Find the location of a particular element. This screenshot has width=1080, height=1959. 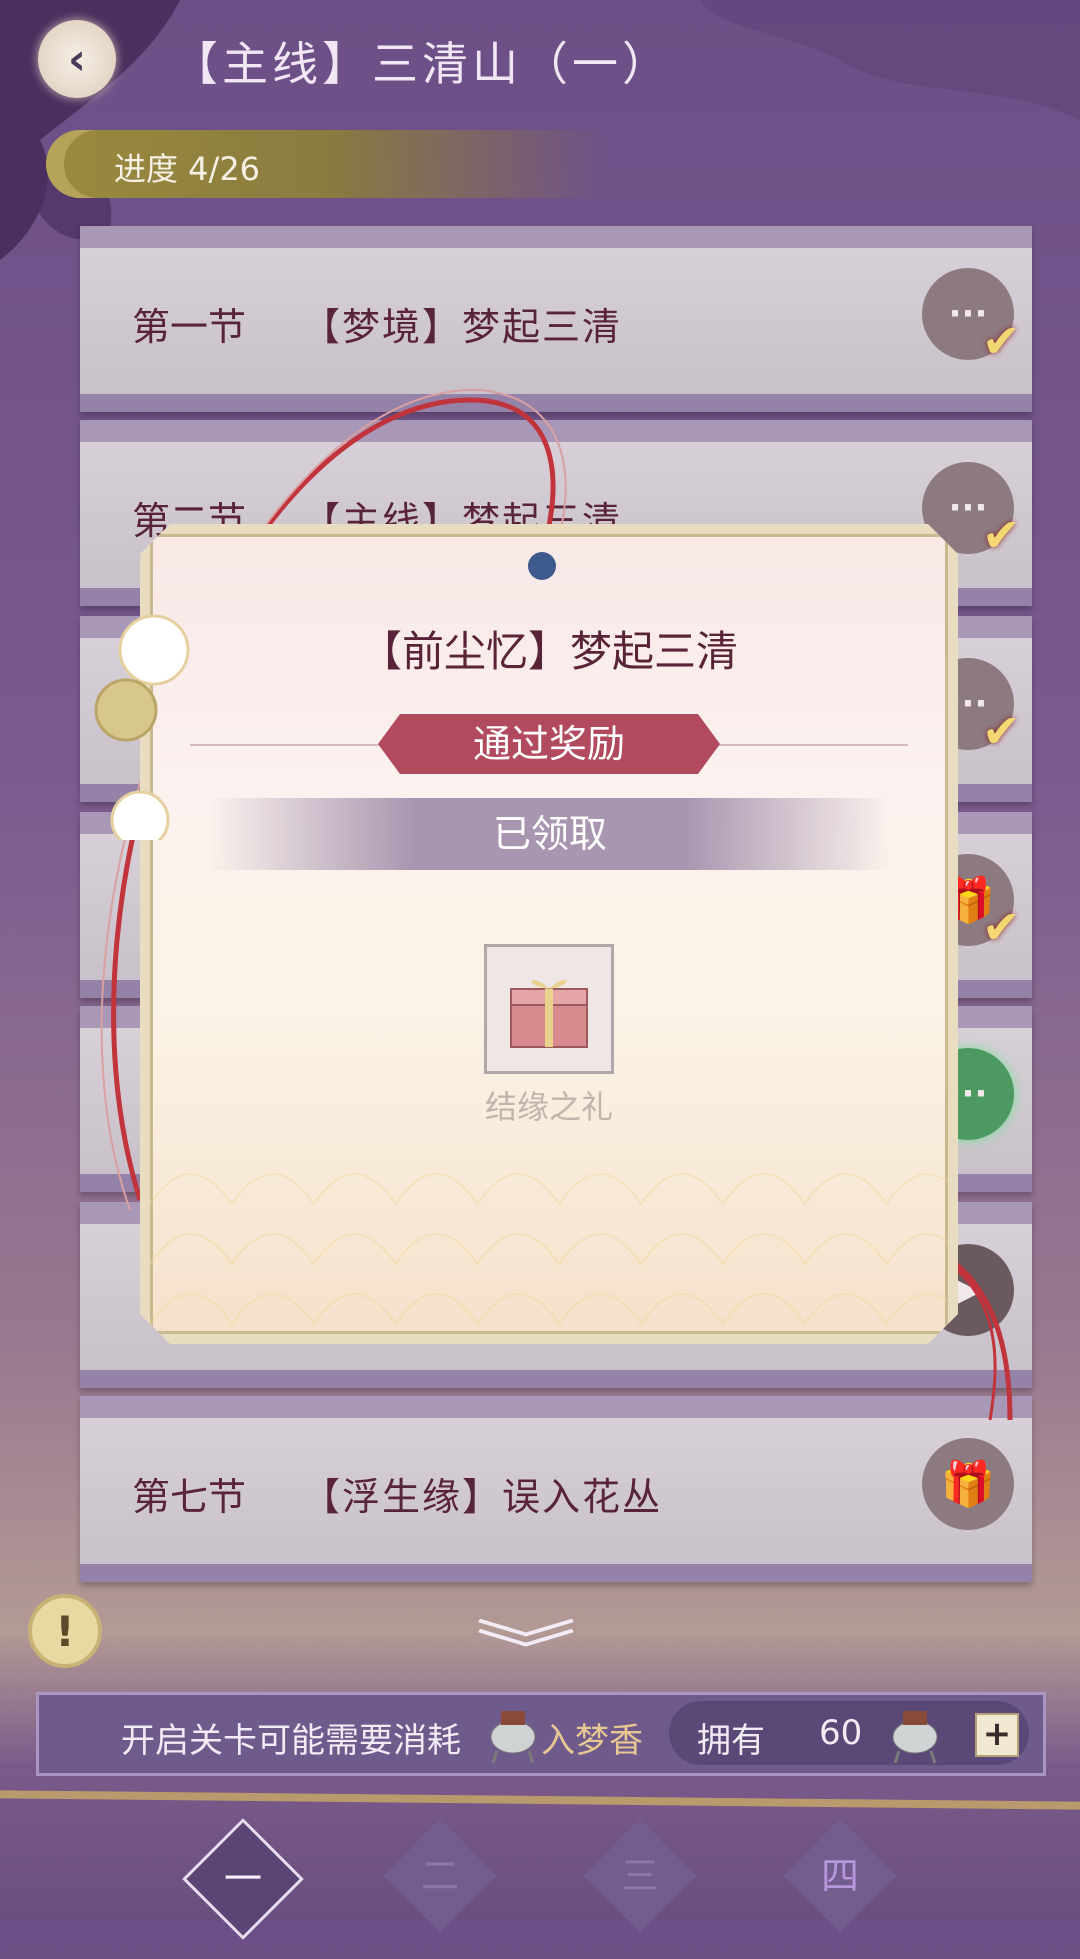

stamina-info-bar: 开启关卡可能需要消耗 入梦香 拥有 60 + is located at coordinates (541, 1734).